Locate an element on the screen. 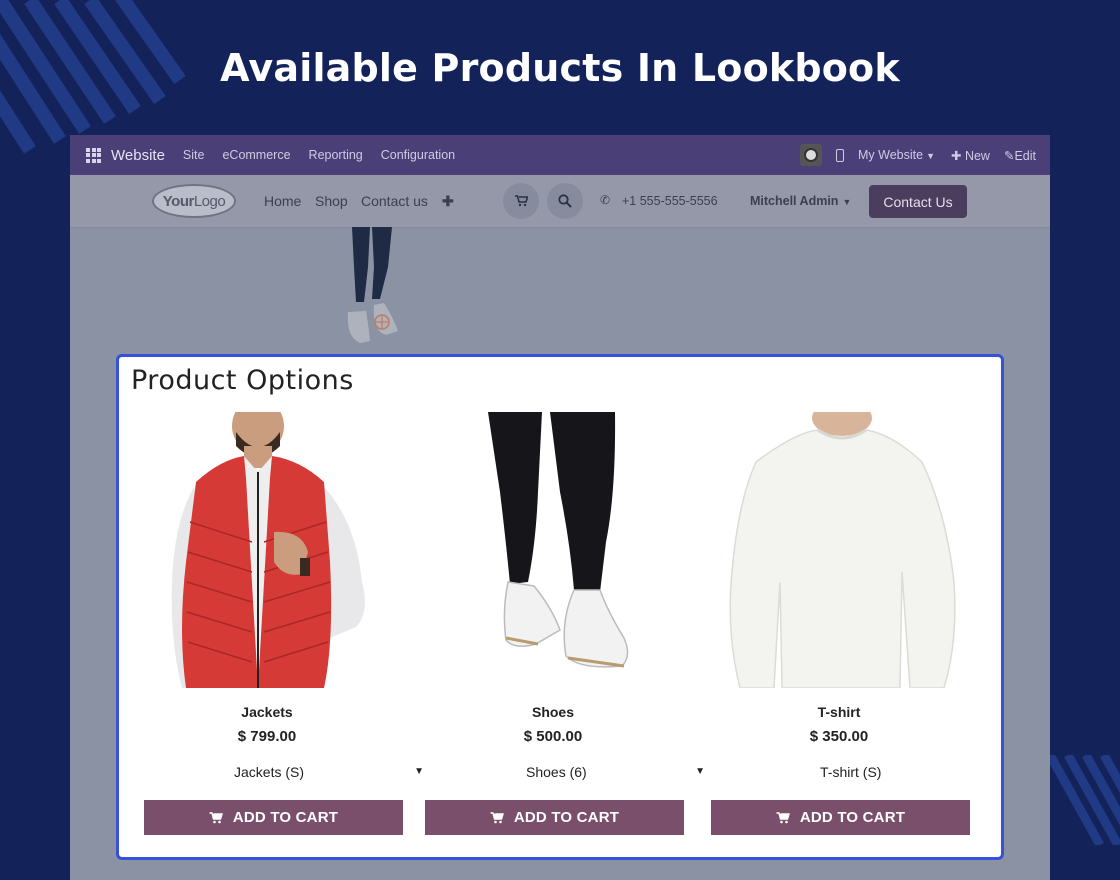  plus-icon: ✚ is located at coordinates (956, 155).